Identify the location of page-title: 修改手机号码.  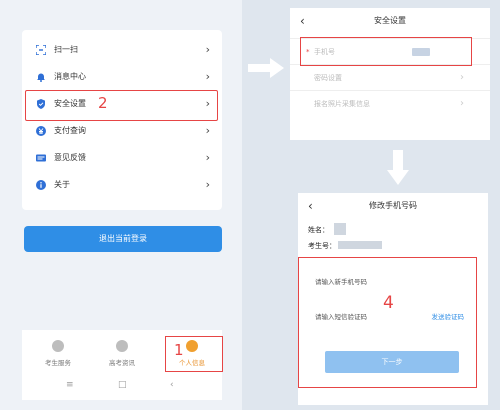
(393, 205).